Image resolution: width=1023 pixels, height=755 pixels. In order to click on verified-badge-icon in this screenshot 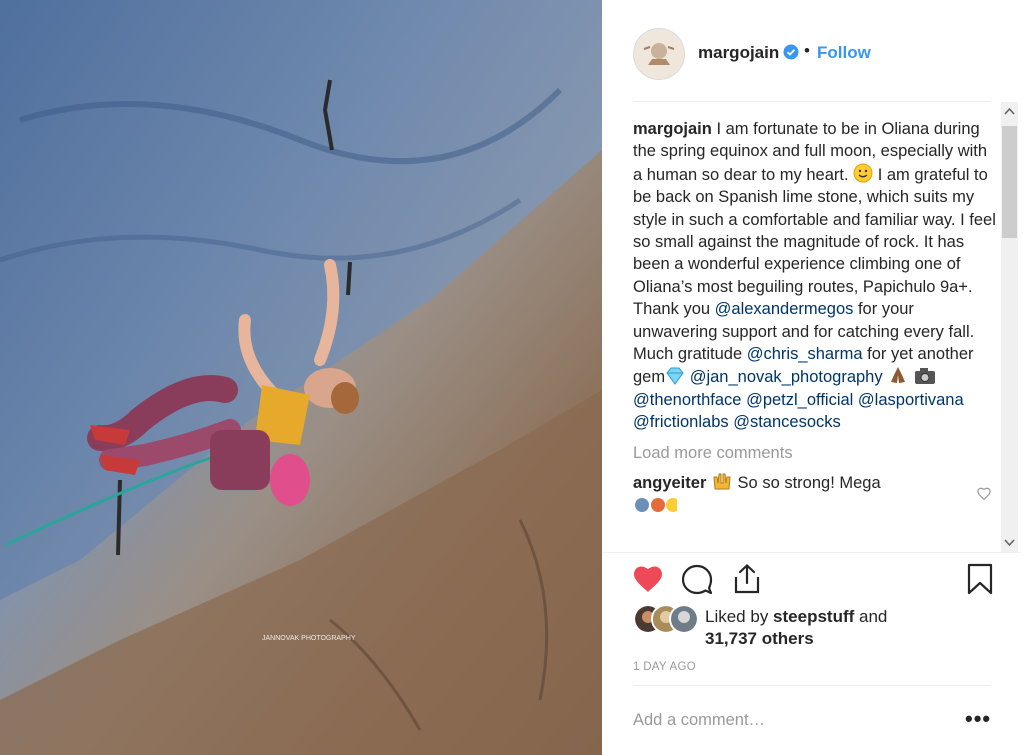, I will do `click(791, 52)`.